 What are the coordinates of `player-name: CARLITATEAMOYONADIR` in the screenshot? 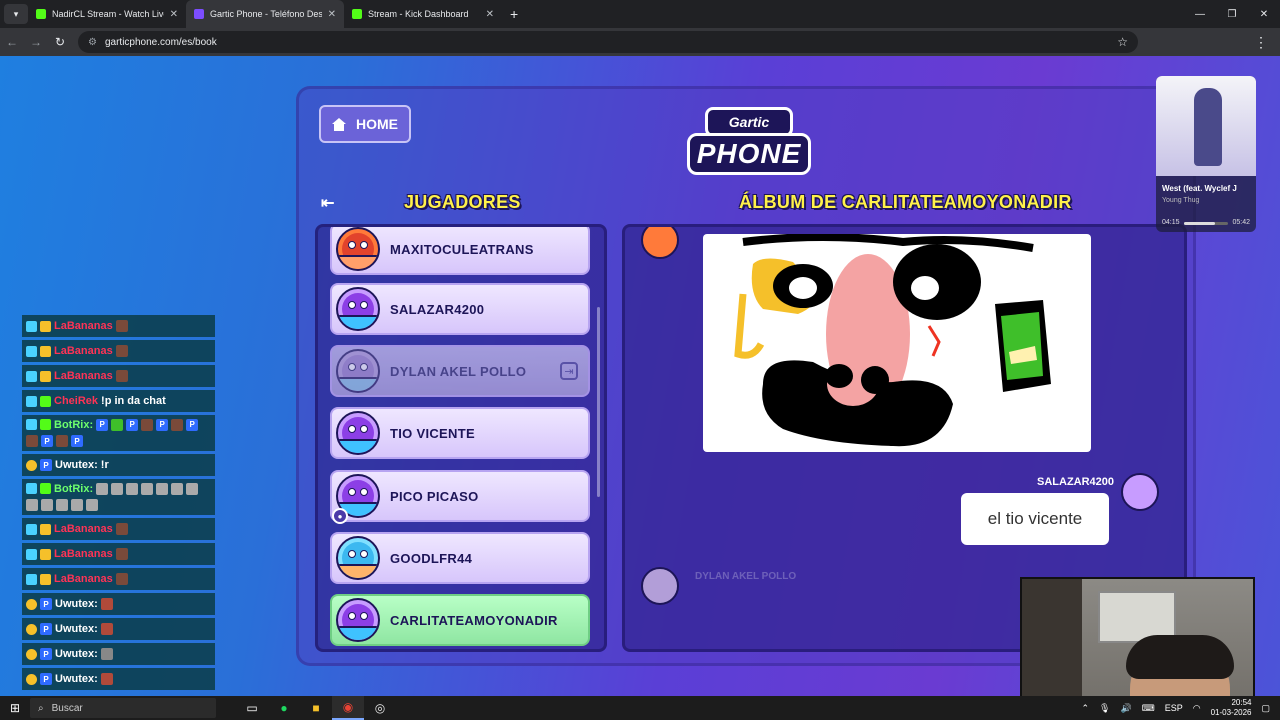 It's located at (474, 620).